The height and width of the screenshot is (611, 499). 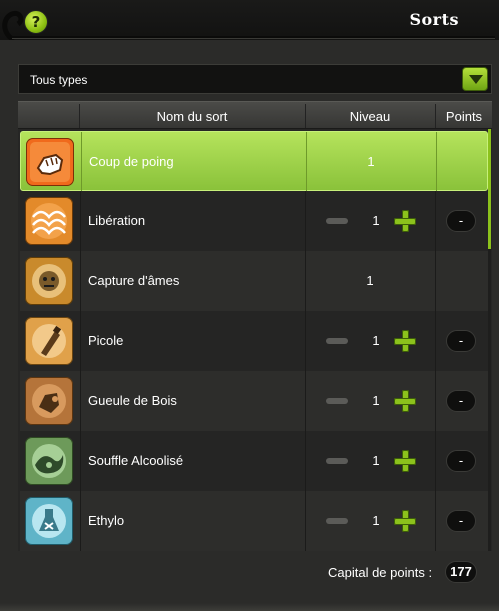 What do you see at coordinates (253, 37) in the screenshot?
I see `title-divider` at bounding box center [253, 37].